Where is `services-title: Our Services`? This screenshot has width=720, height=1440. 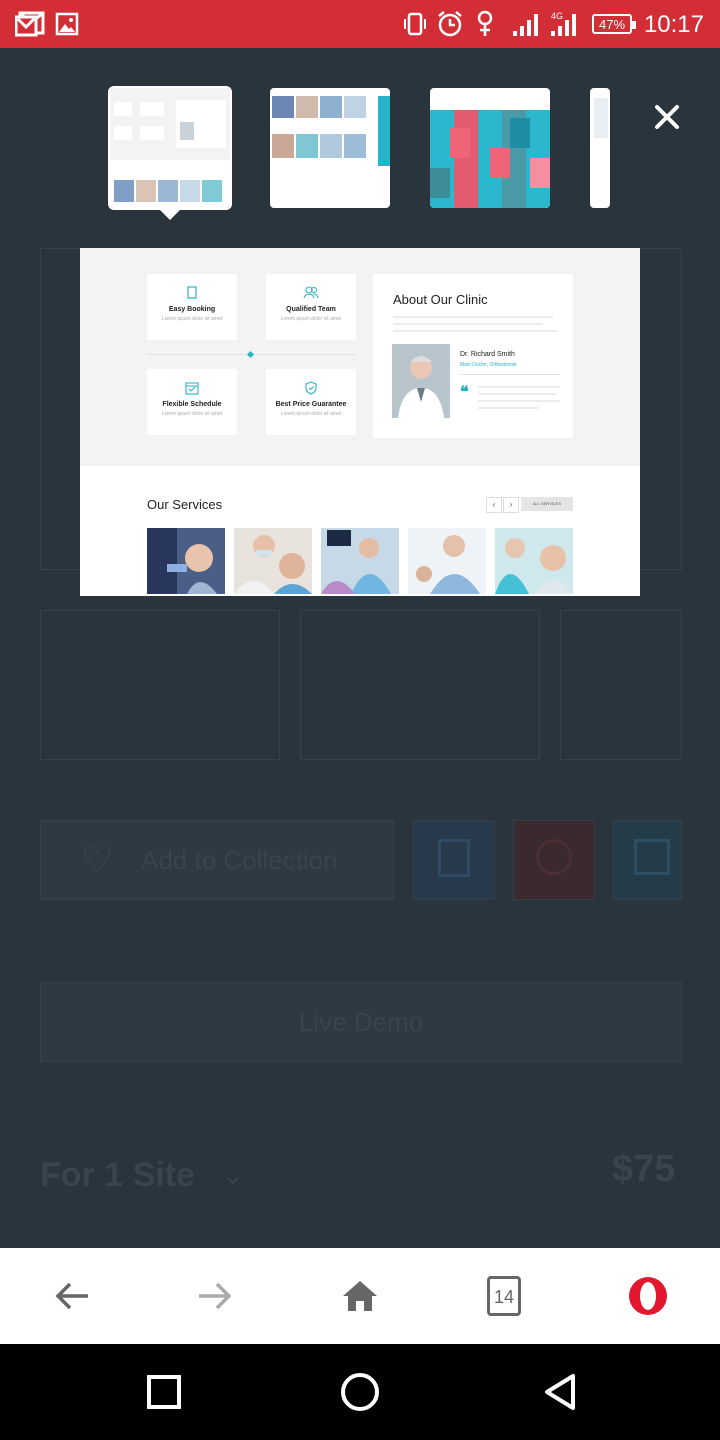 services-title: Our Services is located at coordinates (185, 504).